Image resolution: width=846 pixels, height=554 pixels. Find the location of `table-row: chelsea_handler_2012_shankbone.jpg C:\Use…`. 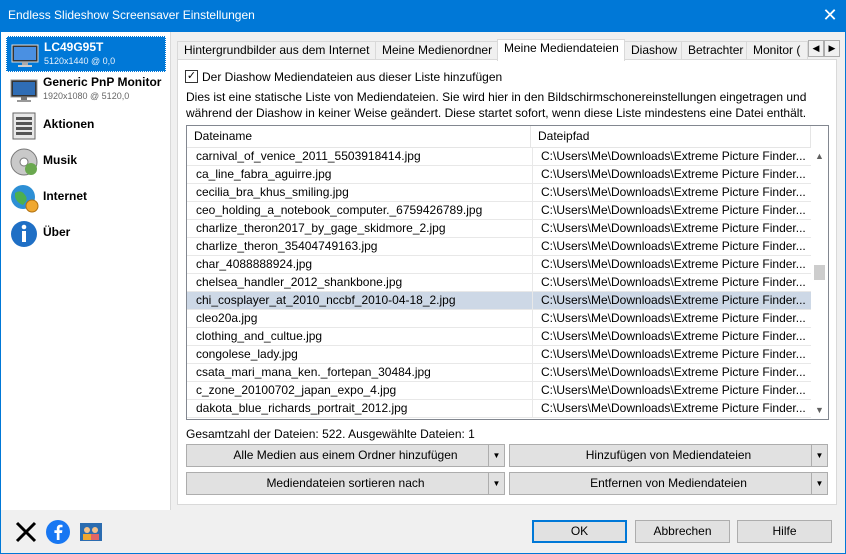

table-row: chelsea_handler_2012_shankbone.jpg C:\Use… is located at coordinates (499, 283).